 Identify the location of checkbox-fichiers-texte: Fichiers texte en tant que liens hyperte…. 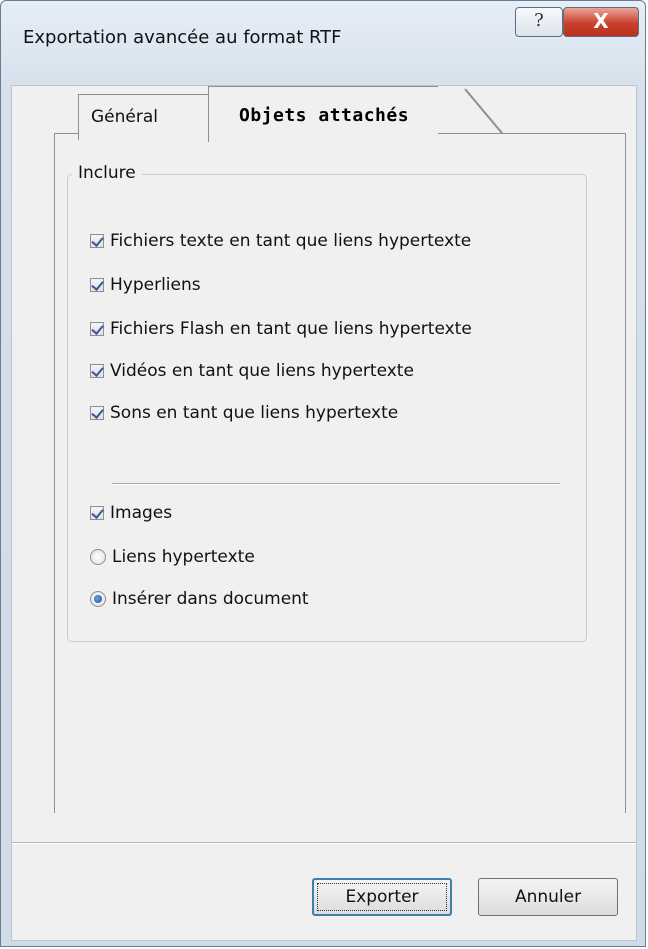
(280, 241).